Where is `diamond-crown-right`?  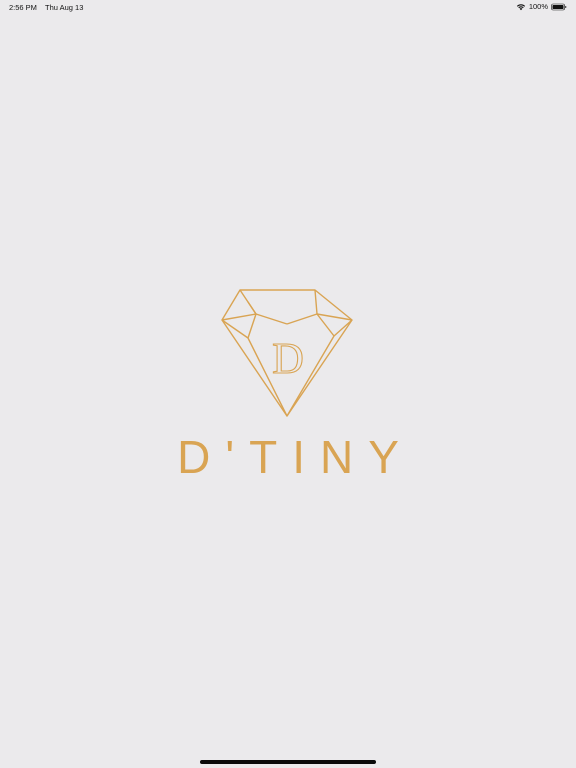 diamond-crown-right is located at coordinates (316, 302).